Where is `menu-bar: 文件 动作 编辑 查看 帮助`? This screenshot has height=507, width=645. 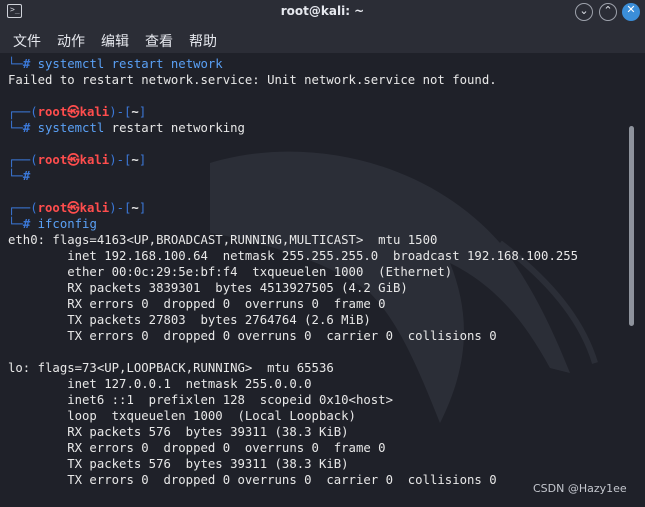 menu-bar: 文件 动作 编辑 查看 帮助 is located at coordinates (322, 39).